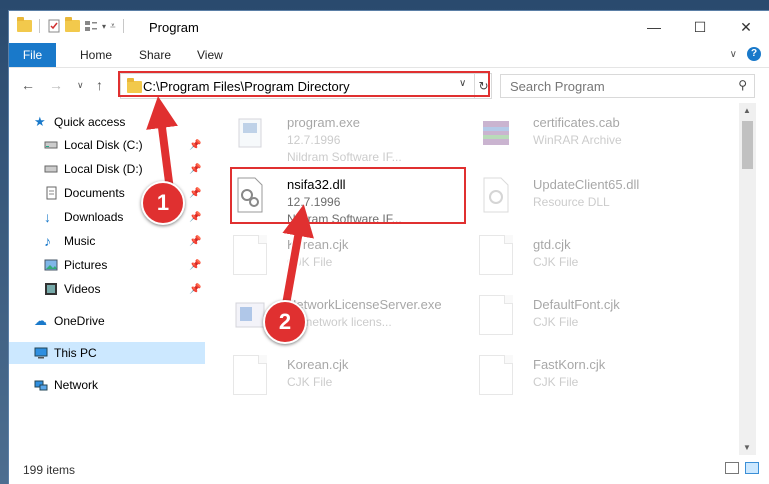  I want to click on maximize-button: ☐, so click(700, 27).